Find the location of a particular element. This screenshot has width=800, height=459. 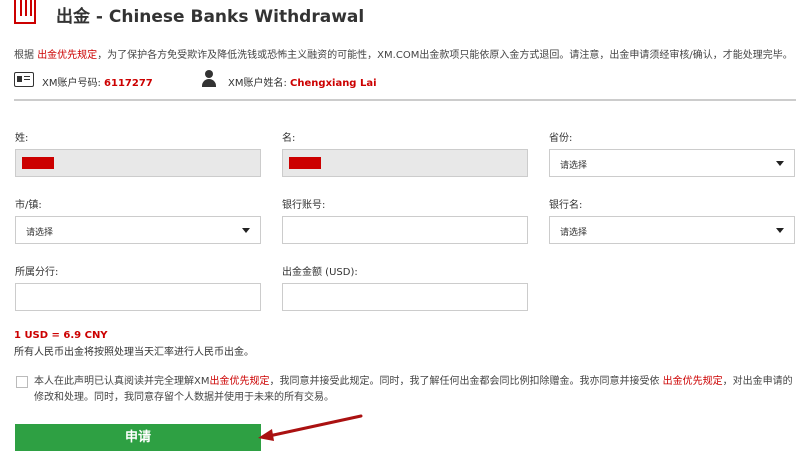

bank-name-select: 请选择 is located at coordinates (672, 230).